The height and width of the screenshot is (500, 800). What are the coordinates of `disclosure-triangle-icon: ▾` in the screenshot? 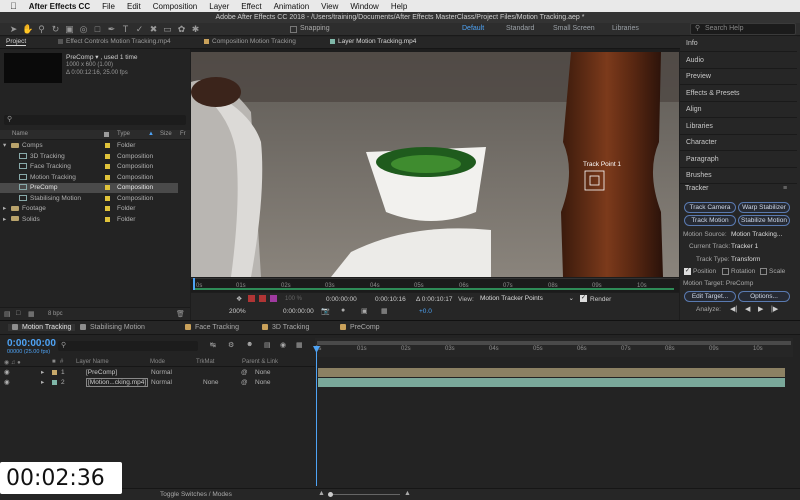 It's located at (7, 146).